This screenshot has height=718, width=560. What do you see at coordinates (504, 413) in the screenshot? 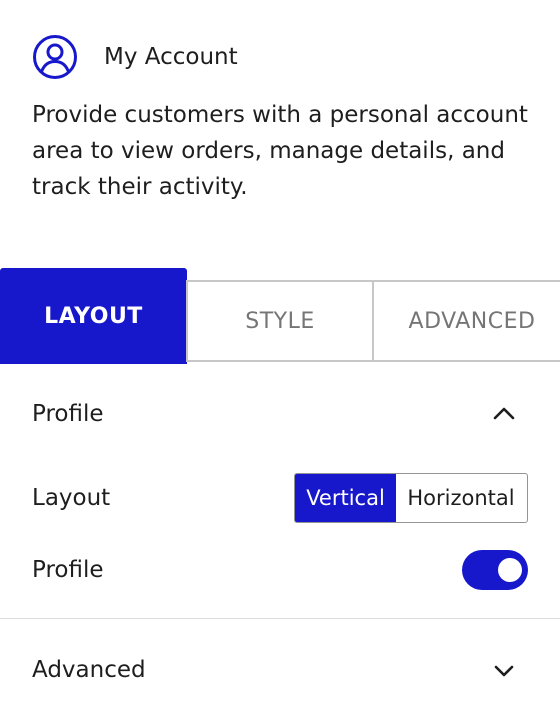
I see `chevron-up-icon` at bounding box center [504, 413].